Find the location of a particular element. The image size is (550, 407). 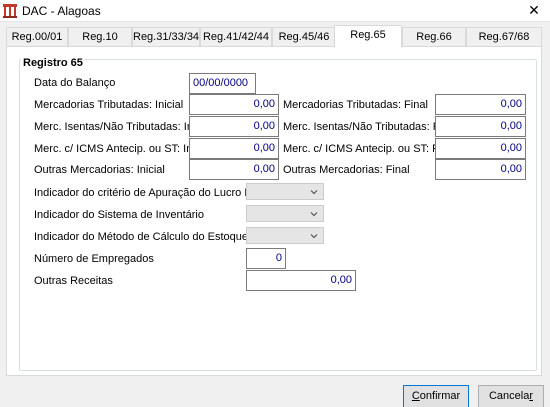

tab-reg-66: Reg.66 is located at coordinates (434, 37).